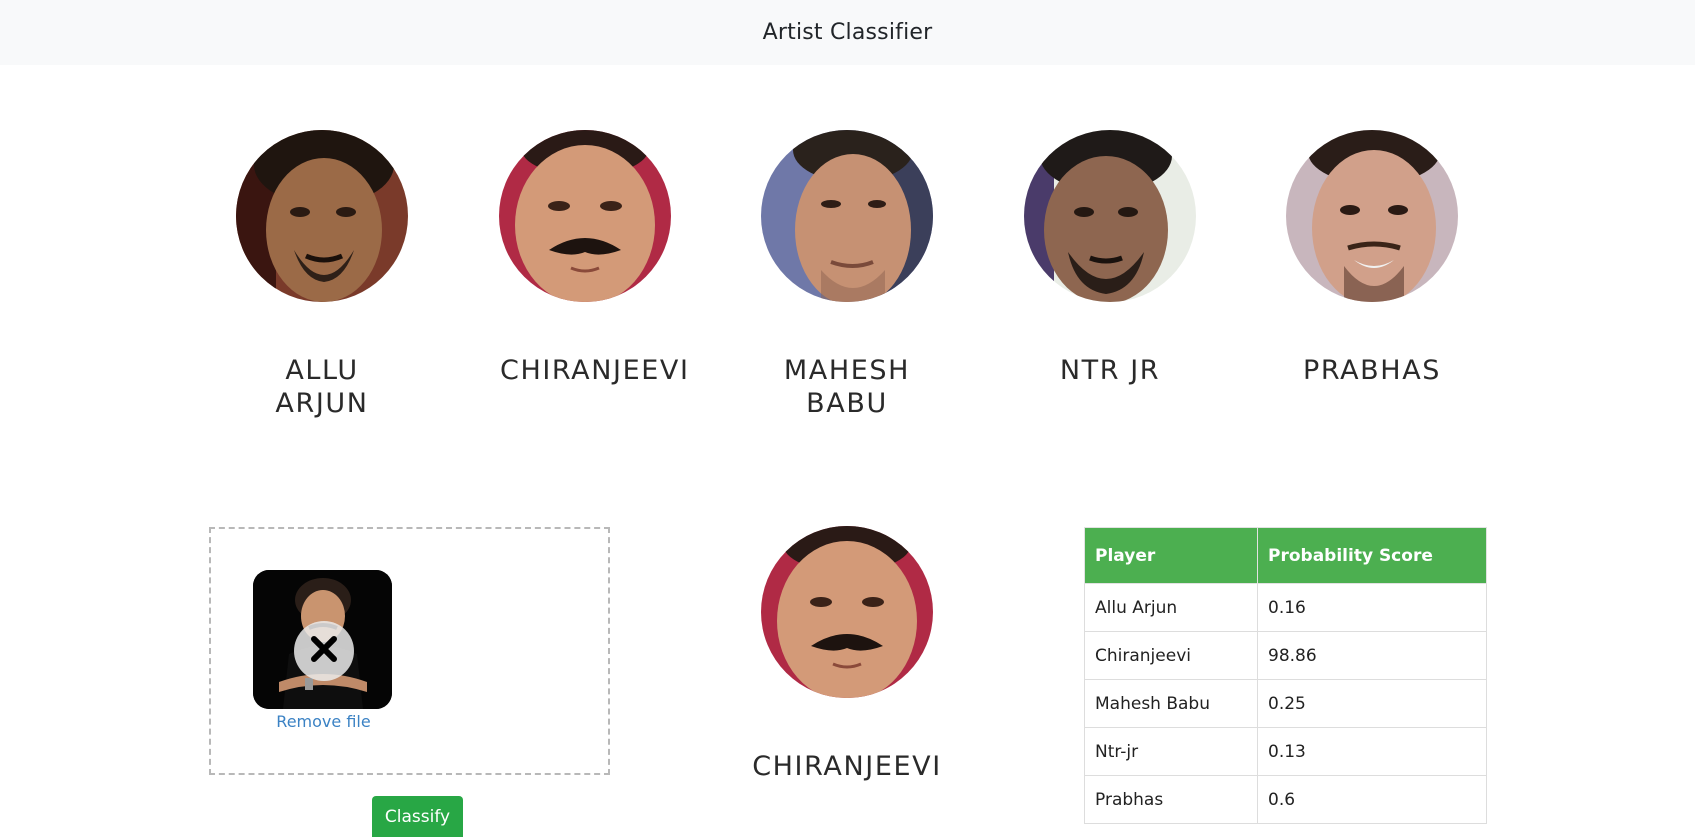  Describe the element at coordinates (585, 216) in the screenshot. I see `artist-photo-chiranjeevi` at that location.